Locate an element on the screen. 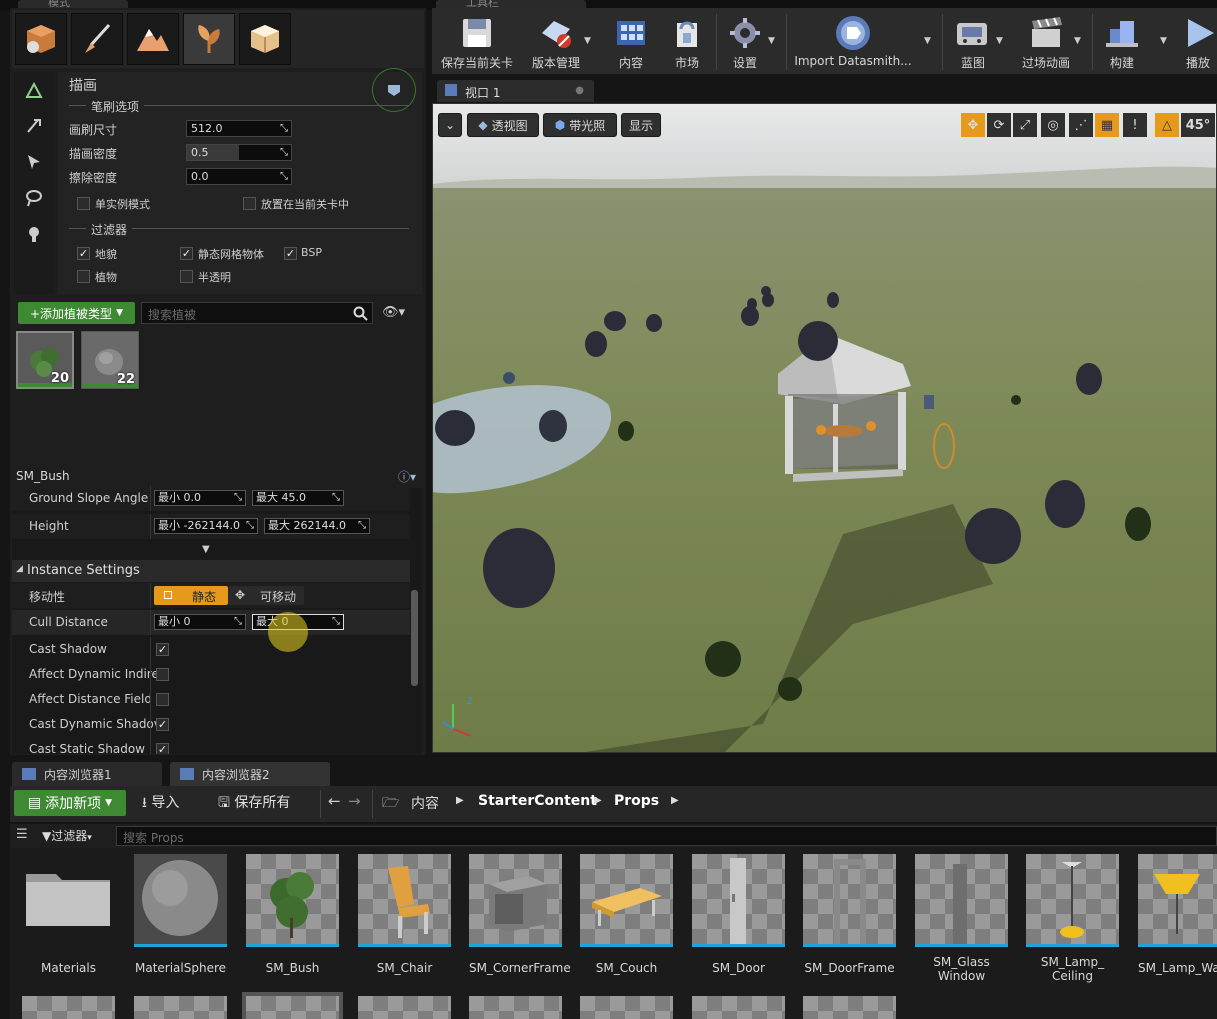 This screenshot has height=1019, width=1217. cull-min-field: 最小 0 ⤡ is located at coordinates (200, 622).